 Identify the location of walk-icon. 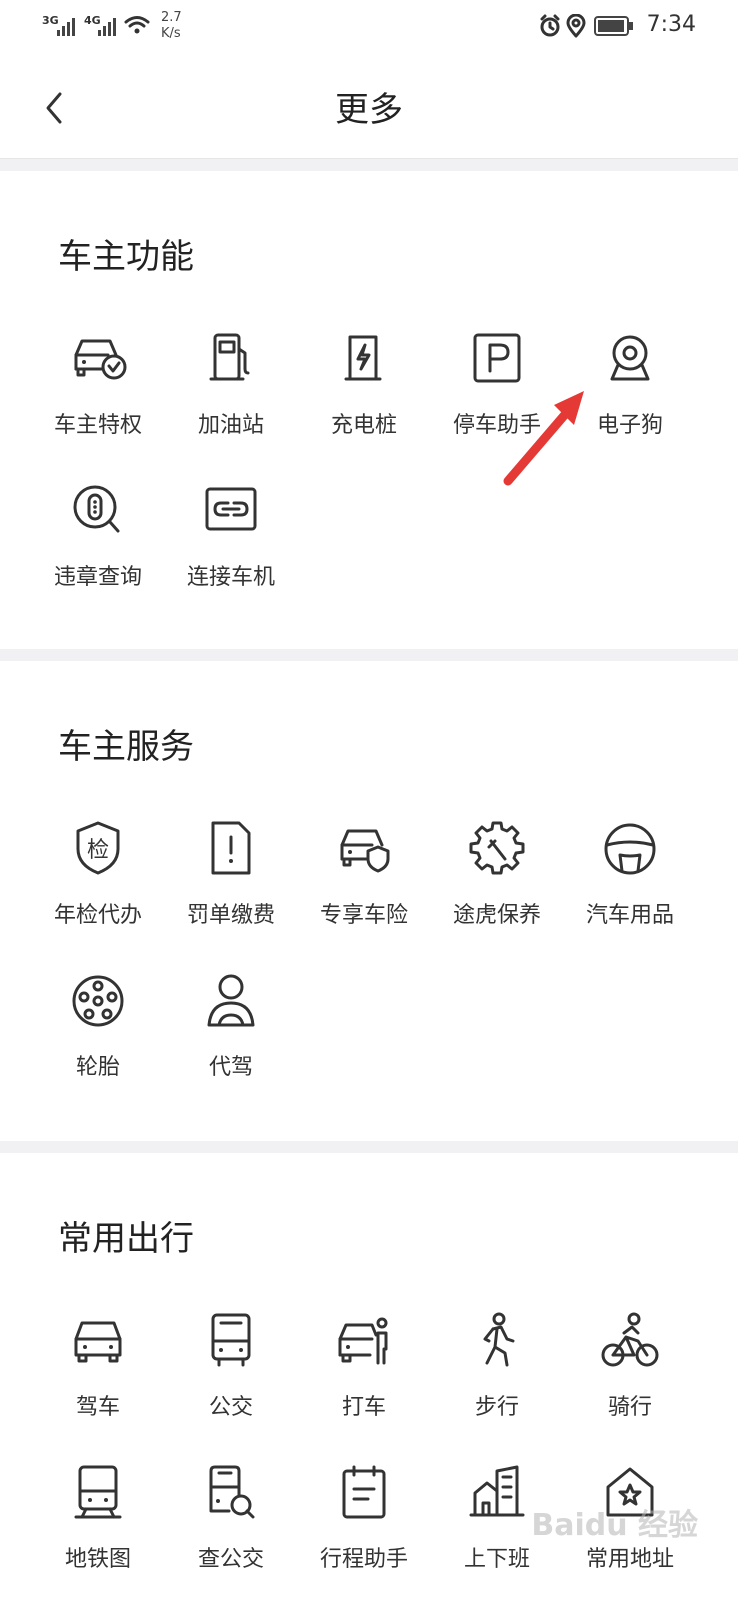
(499, 1339).